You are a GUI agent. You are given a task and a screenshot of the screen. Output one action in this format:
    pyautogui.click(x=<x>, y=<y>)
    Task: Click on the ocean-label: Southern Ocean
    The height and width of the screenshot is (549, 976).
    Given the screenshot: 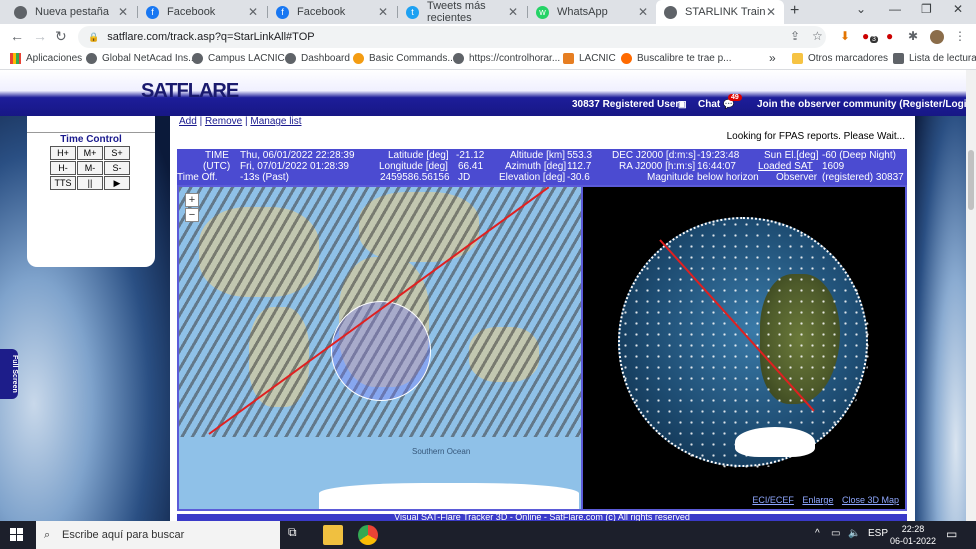 What is the action you would take?
    pyautogui.click(x=441, y=451)
    